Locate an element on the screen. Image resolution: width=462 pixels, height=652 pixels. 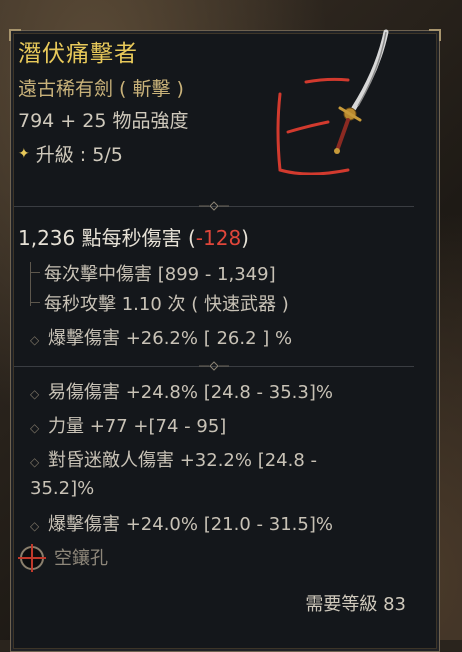
dps-close: ) is located at coordinates (245, 238).